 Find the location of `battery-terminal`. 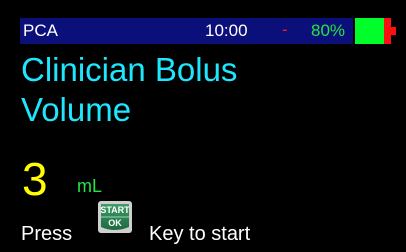

battery-terminal is located at coordinates (393, 31).